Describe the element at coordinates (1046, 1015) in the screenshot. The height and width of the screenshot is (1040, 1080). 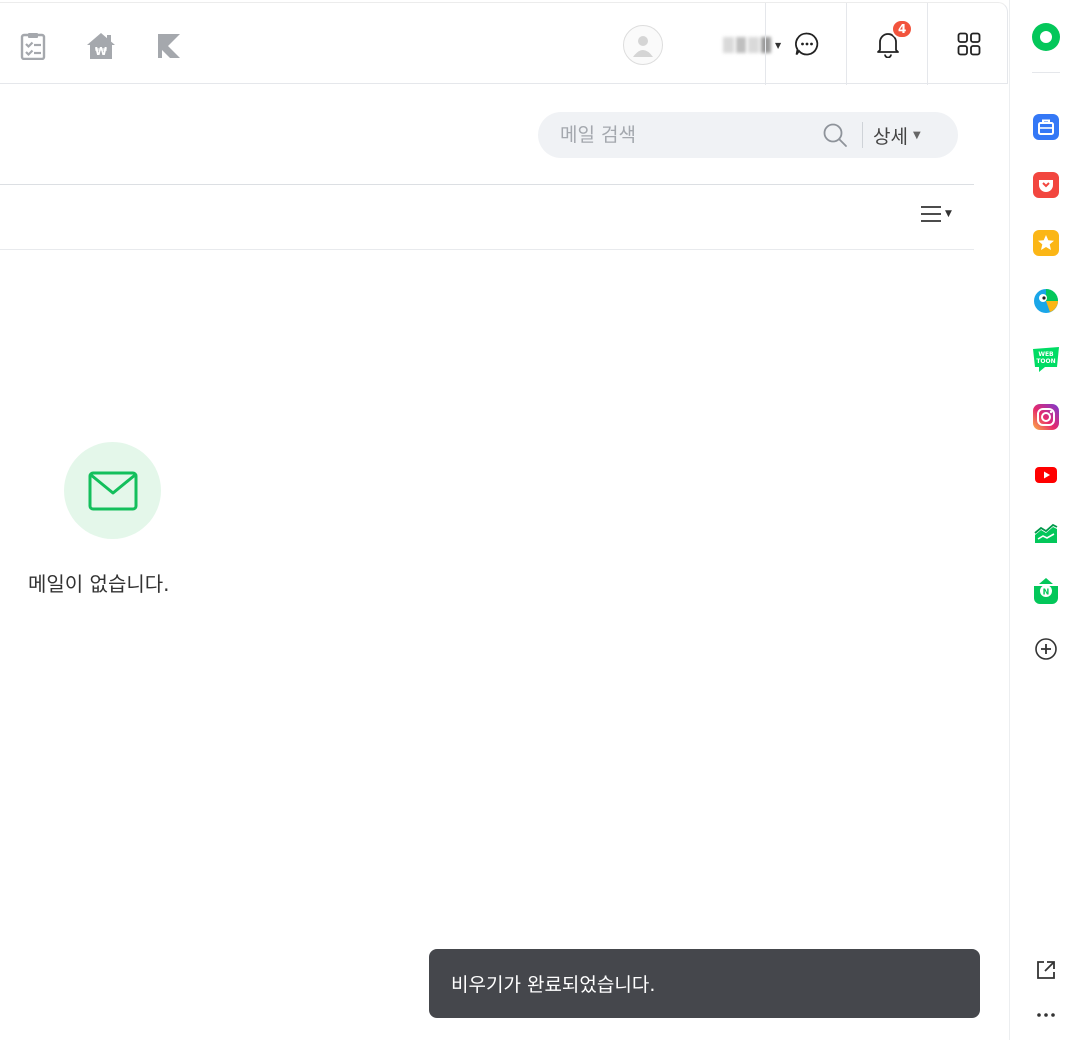
I see `more-icon` at that location.